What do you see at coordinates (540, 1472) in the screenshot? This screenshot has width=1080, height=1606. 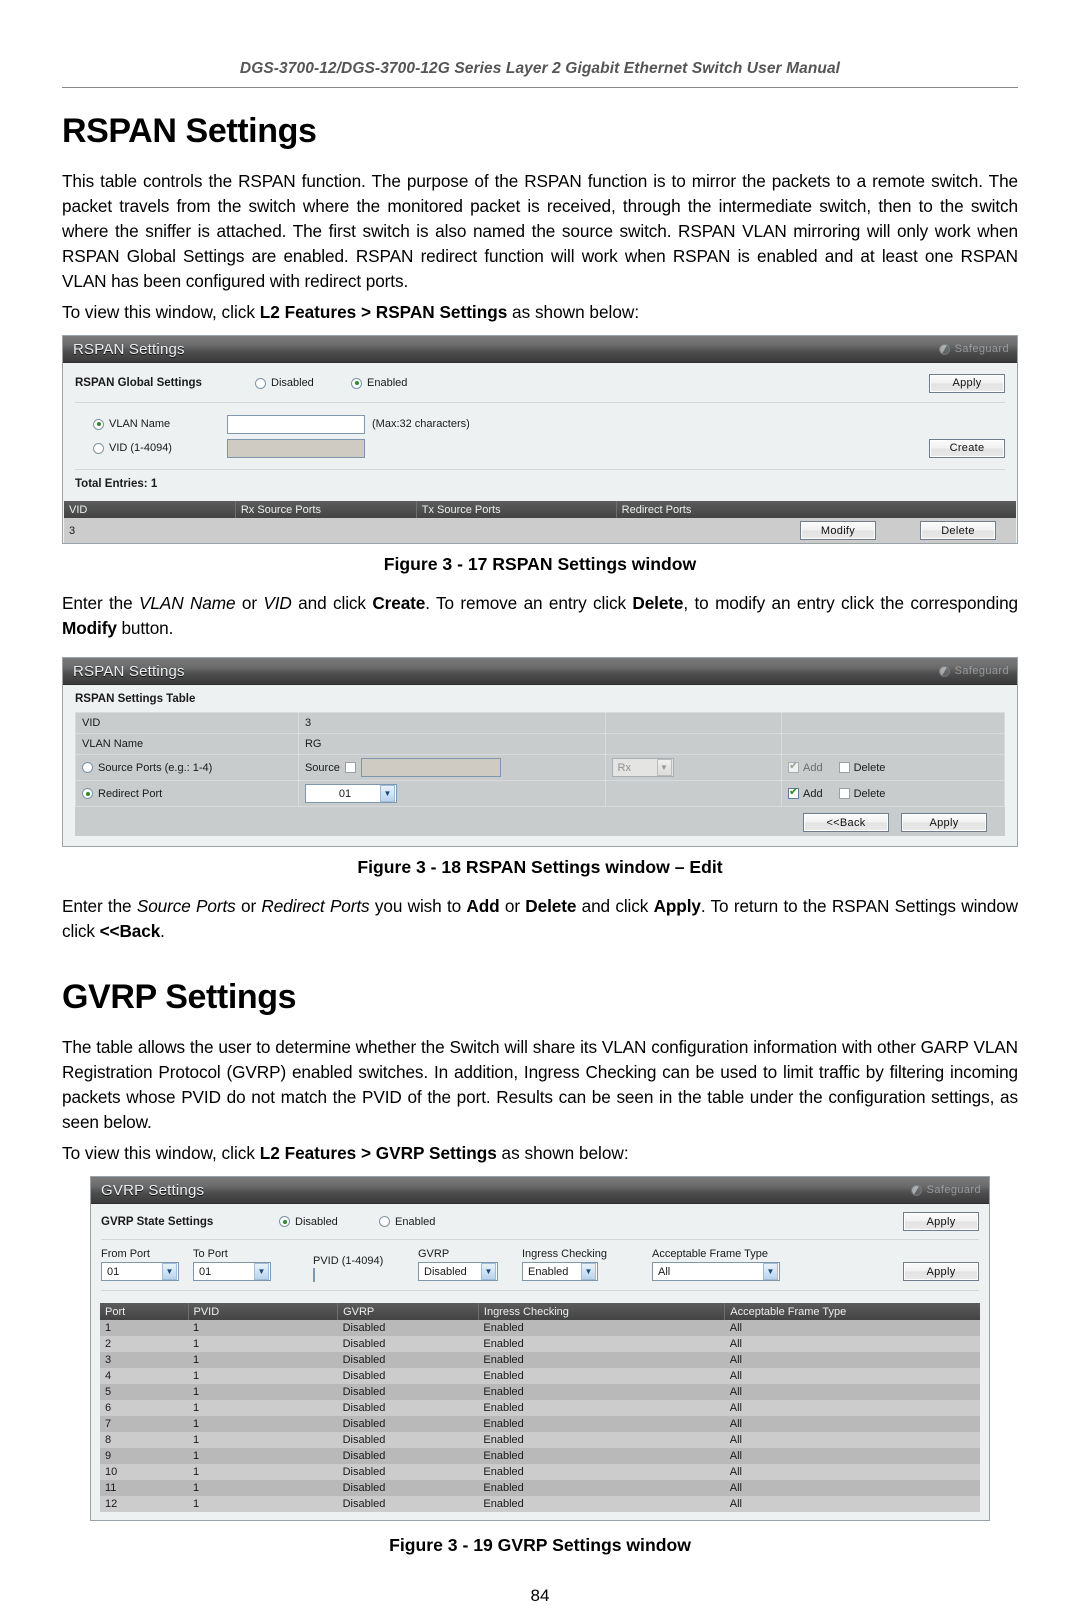 I see `table-row: 10 1 Disabled Enabled All` at bounding box center [540, 1472].